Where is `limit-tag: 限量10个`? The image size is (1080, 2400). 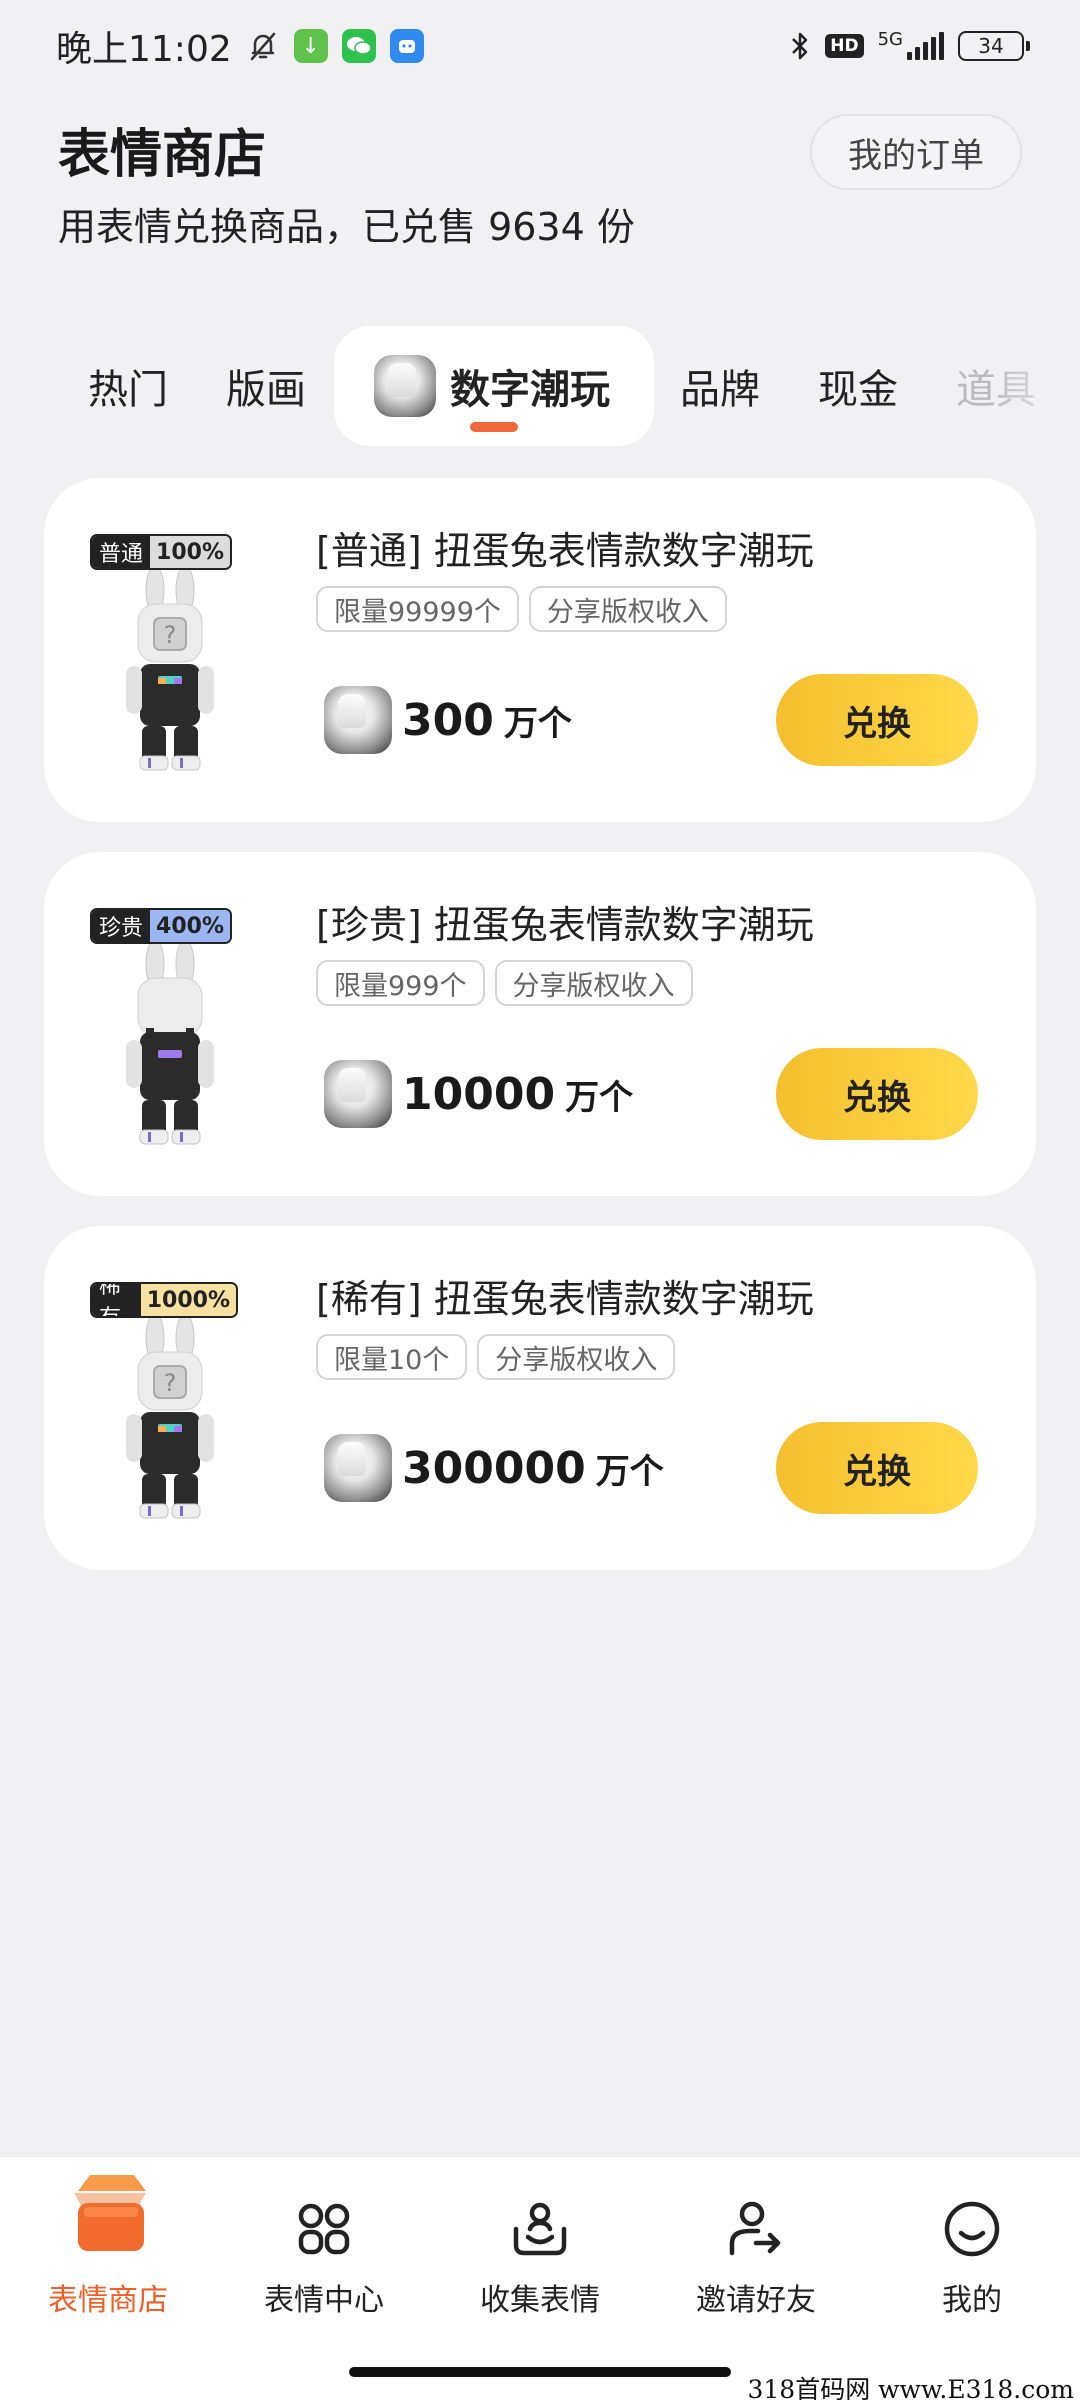 limit-tag: 限量10个 is located at coordinates (392, 1357).